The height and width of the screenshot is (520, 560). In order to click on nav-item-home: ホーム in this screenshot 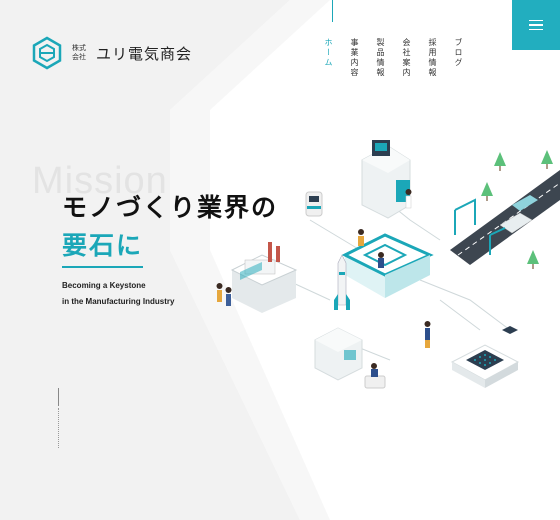, I will do `click(328, 58)`.